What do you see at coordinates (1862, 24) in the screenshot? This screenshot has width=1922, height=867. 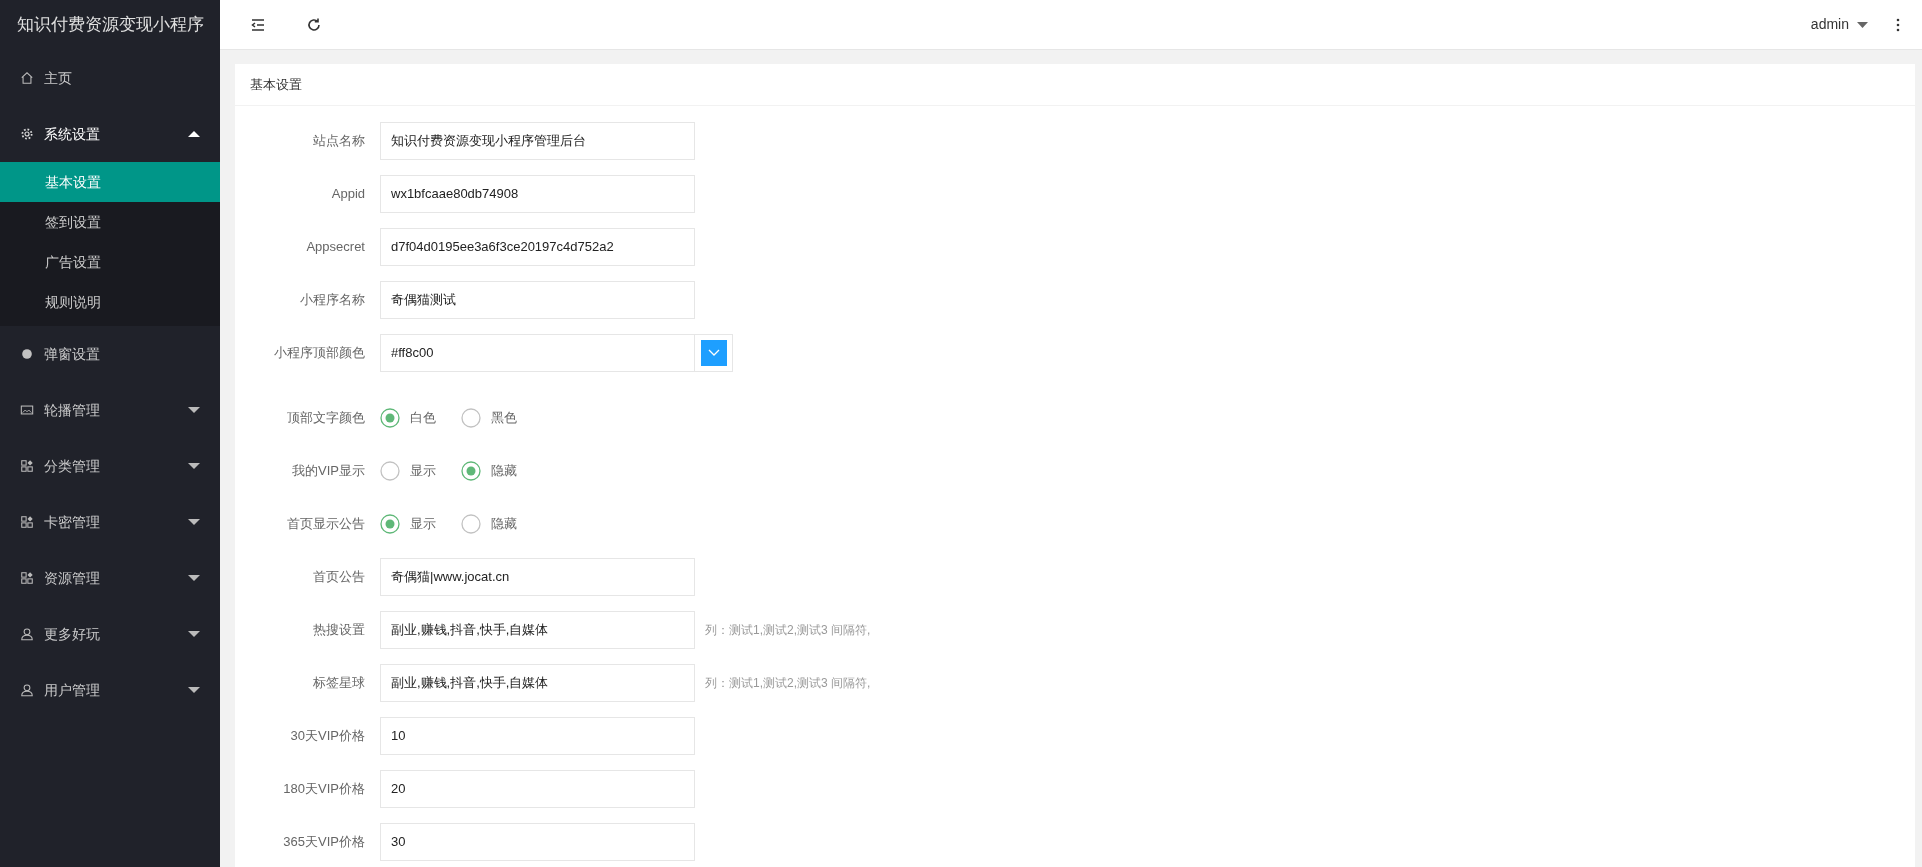 I see `caret-icon` at bounding box center [1862, 24].